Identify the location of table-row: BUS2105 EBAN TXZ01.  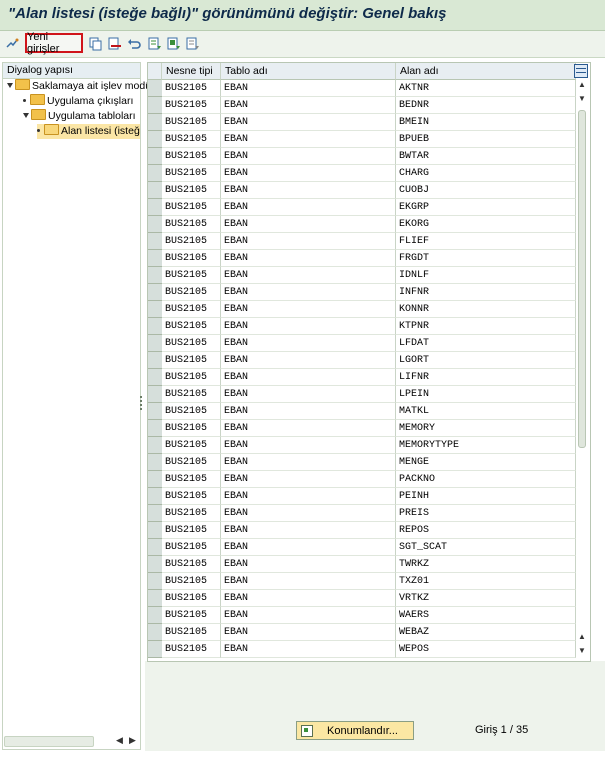
(363, 581).